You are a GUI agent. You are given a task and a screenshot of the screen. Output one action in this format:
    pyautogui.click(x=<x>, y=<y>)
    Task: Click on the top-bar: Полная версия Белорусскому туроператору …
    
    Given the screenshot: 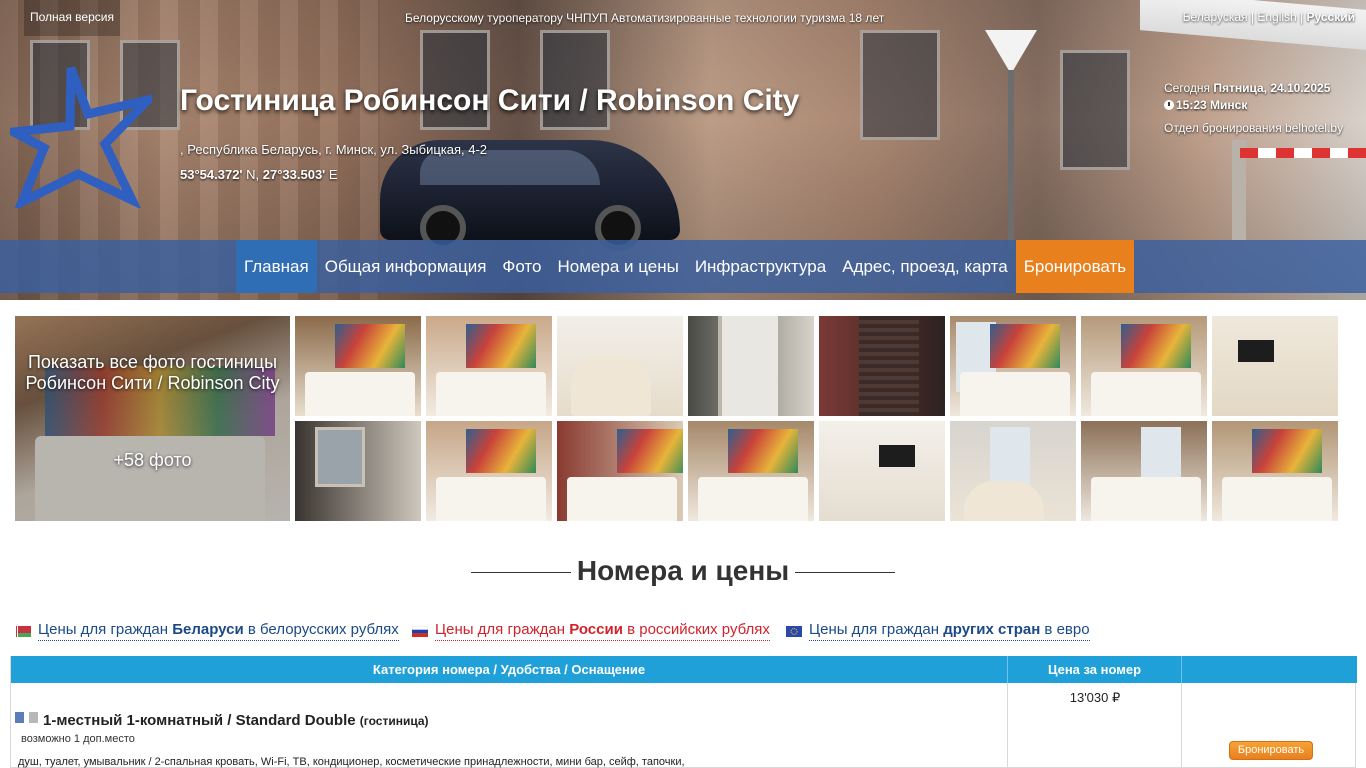 What is the action you would take?
    pyautogui.click(x=683, y=18)
    